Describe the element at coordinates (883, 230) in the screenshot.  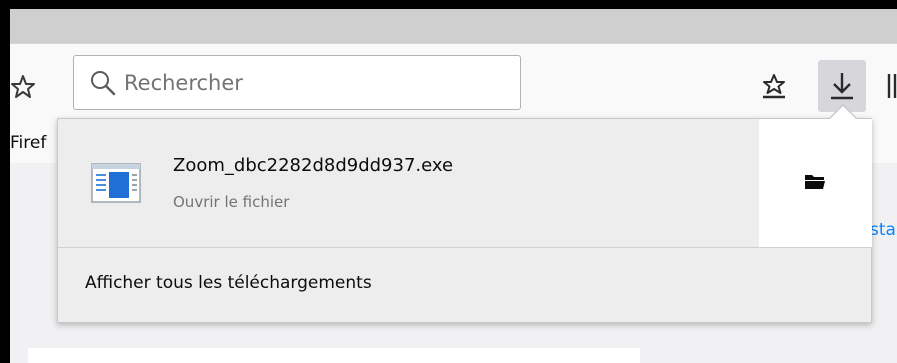
I see `page-link: sta` at that location.